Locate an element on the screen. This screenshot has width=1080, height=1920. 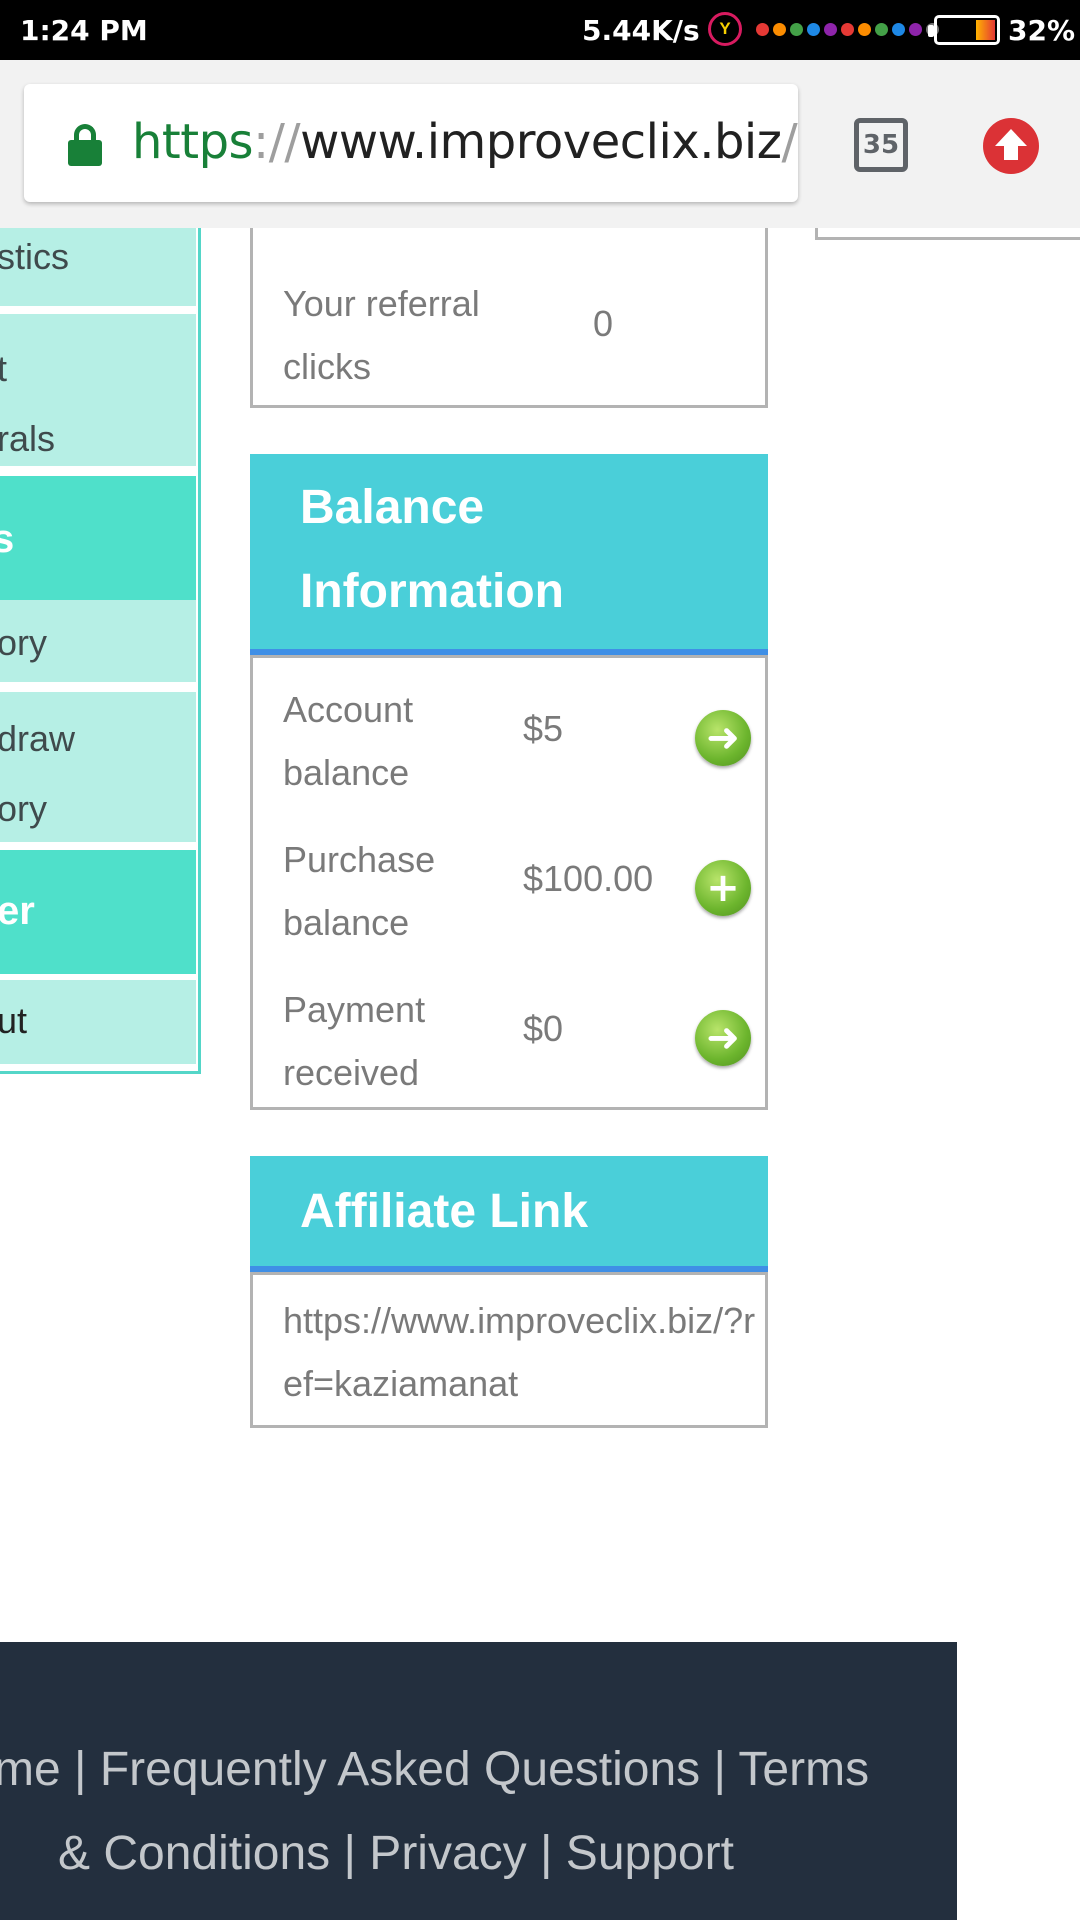
notification-dots is located at coordinates (847, 30).